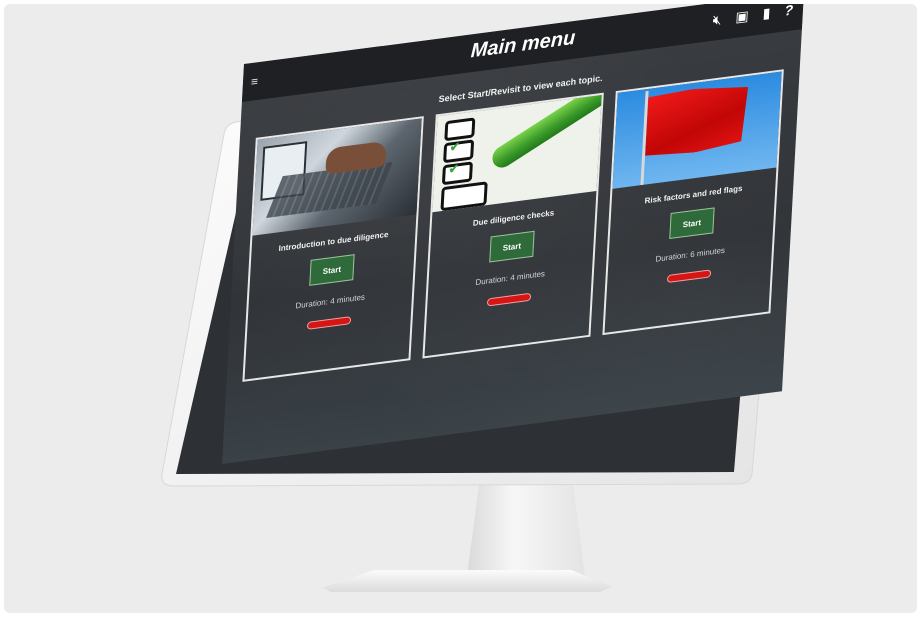  What do you see at coordinates (742, 16) in the screenshot?
I see `briefcase-icon: ▣` at bounding box center [742, 16].